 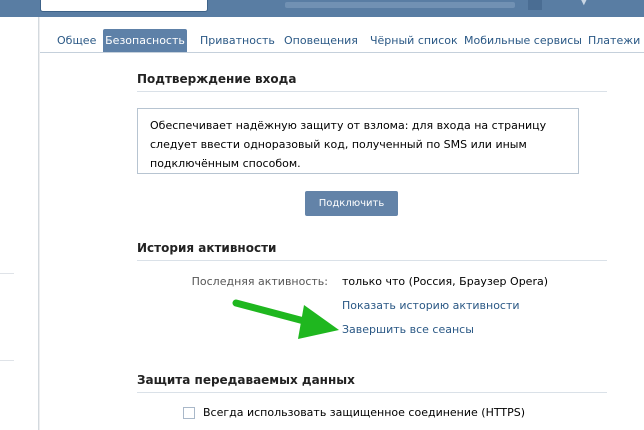 I want to click on tab-mobile-services: Мобильные сервисы, so click(x=523, y=40).